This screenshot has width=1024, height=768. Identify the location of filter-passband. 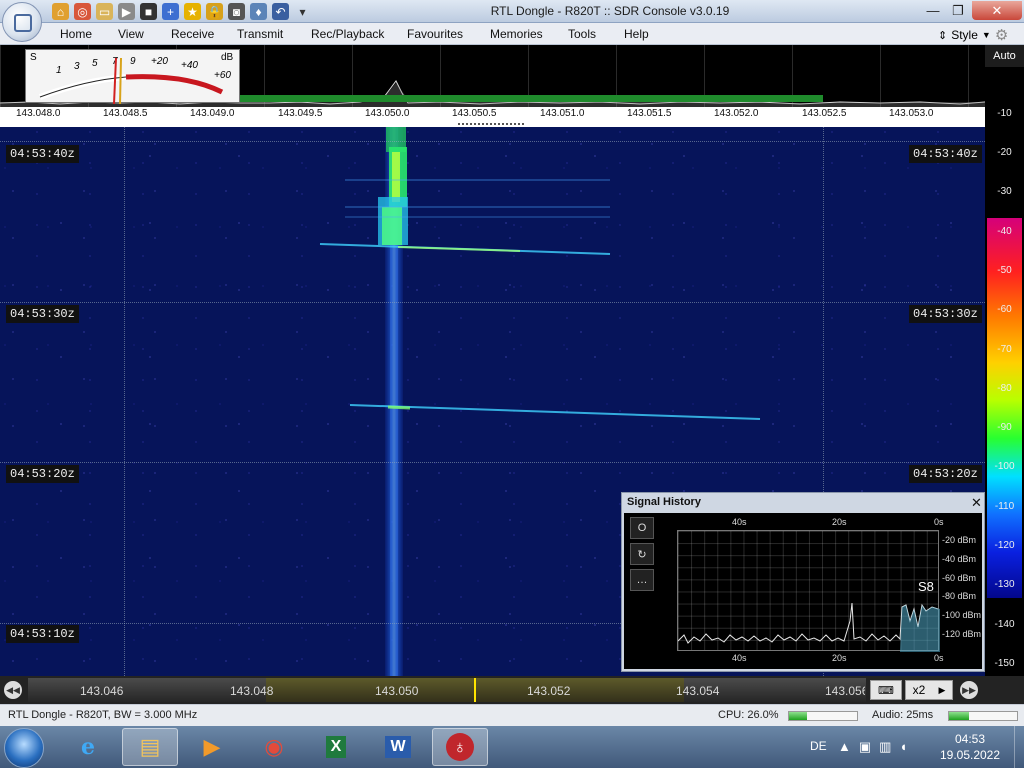
(531, 98).